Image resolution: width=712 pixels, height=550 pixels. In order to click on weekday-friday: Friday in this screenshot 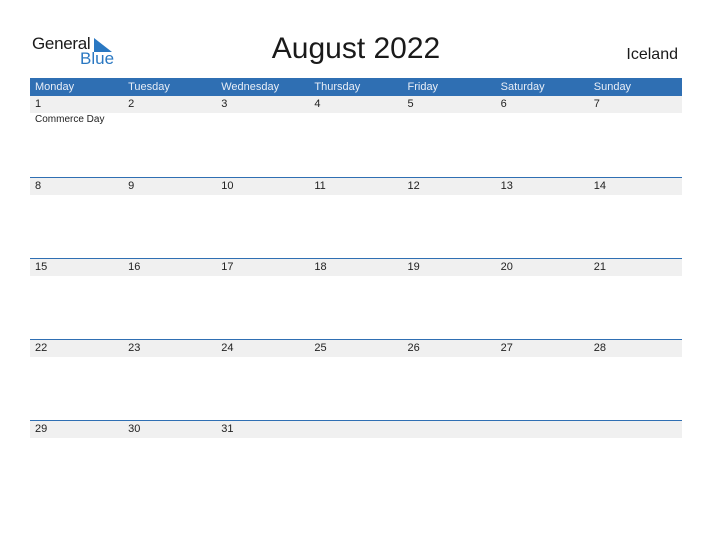, I will do `click(423, 87)`.